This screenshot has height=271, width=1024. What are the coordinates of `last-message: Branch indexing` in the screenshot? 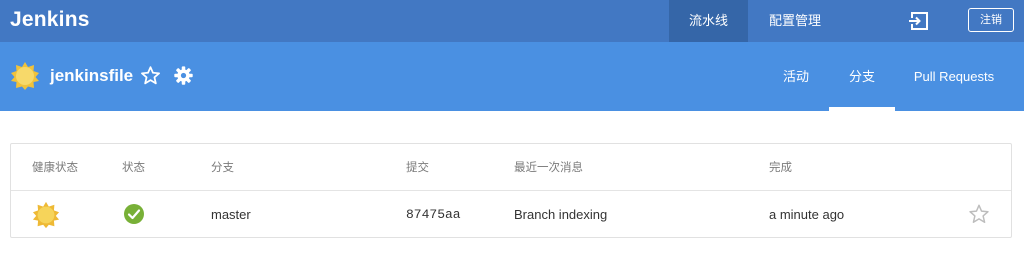 It's located at (561, 214).